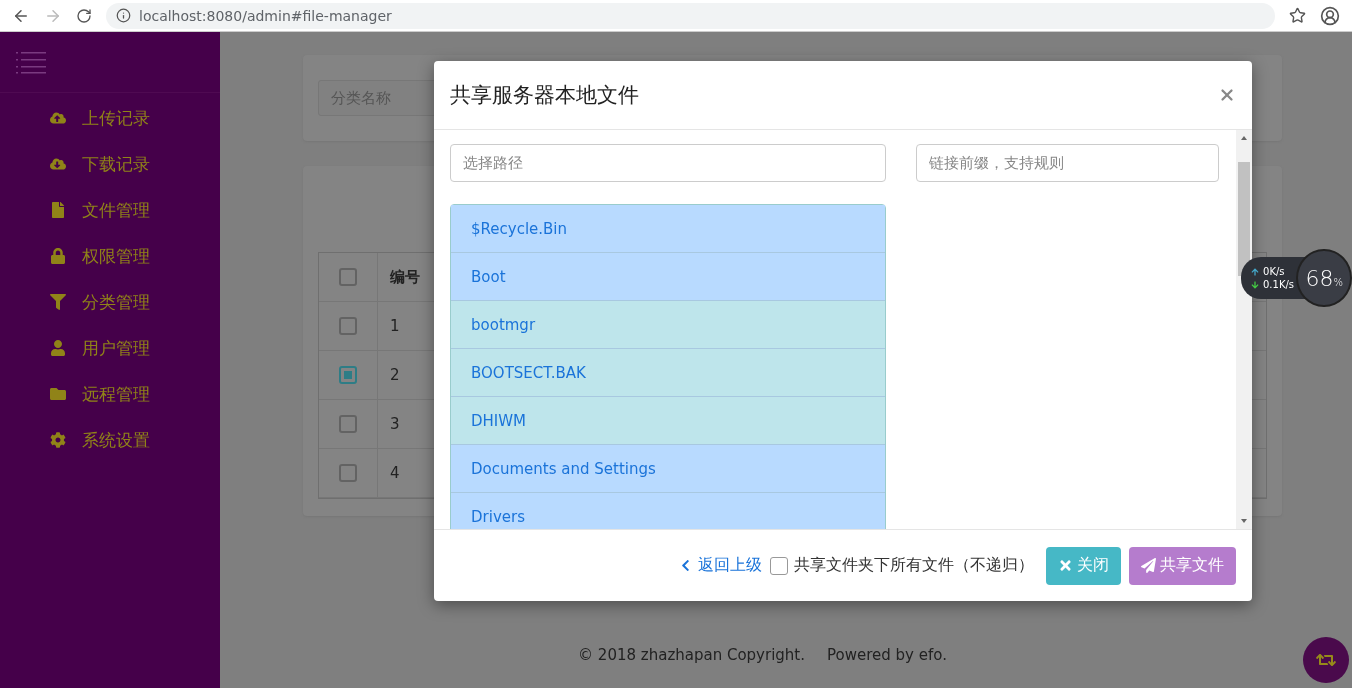  I want to click on modal-title: 共享服务器本地文件, so click(544, 95).